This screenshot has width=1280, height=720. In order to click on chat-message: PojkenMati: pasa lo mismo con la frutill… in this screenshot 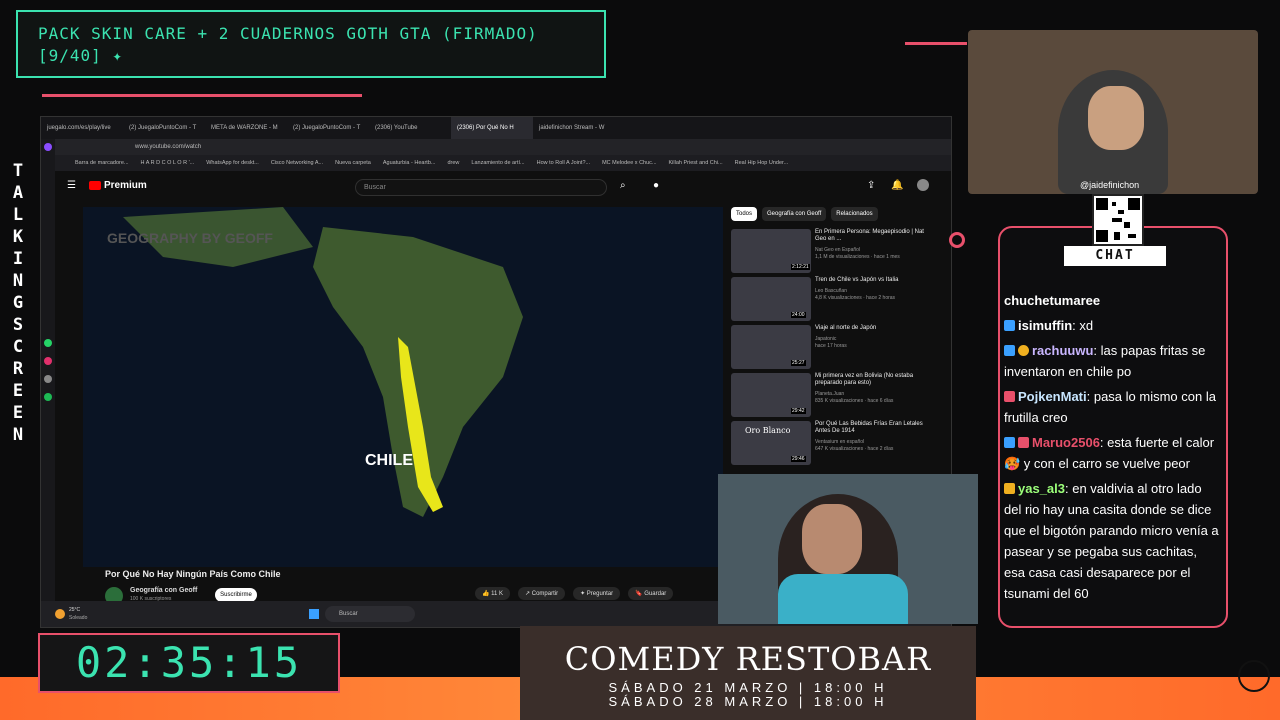, I will do `click(1112, 407)`.